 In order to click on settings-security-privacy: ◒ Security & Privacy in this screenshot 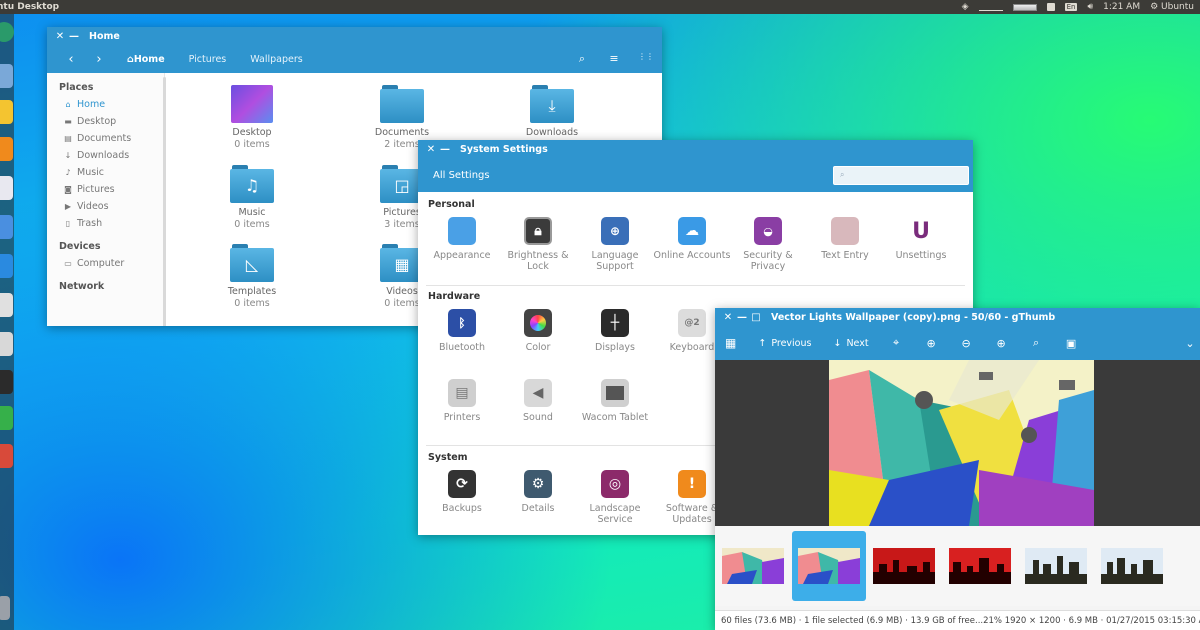, I will do `click(768, 244)`.